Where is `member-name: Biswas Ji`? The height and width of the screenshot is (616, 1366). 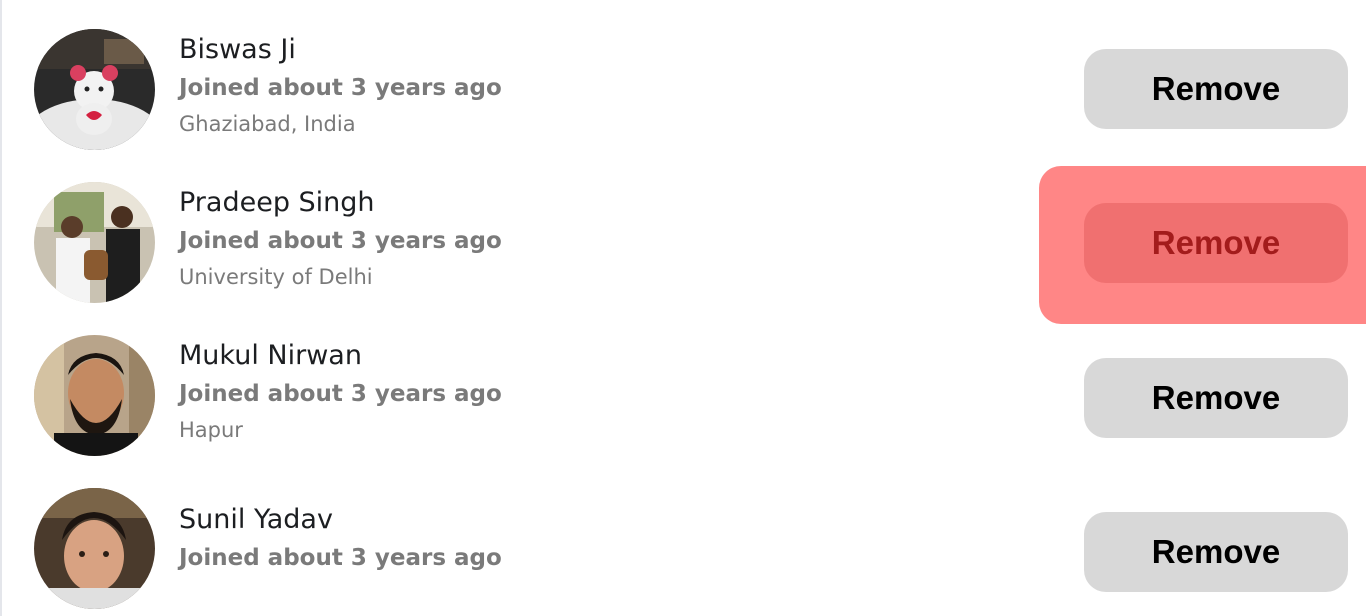 member-name: Biswas Ji is located at coordinates (340, 50).